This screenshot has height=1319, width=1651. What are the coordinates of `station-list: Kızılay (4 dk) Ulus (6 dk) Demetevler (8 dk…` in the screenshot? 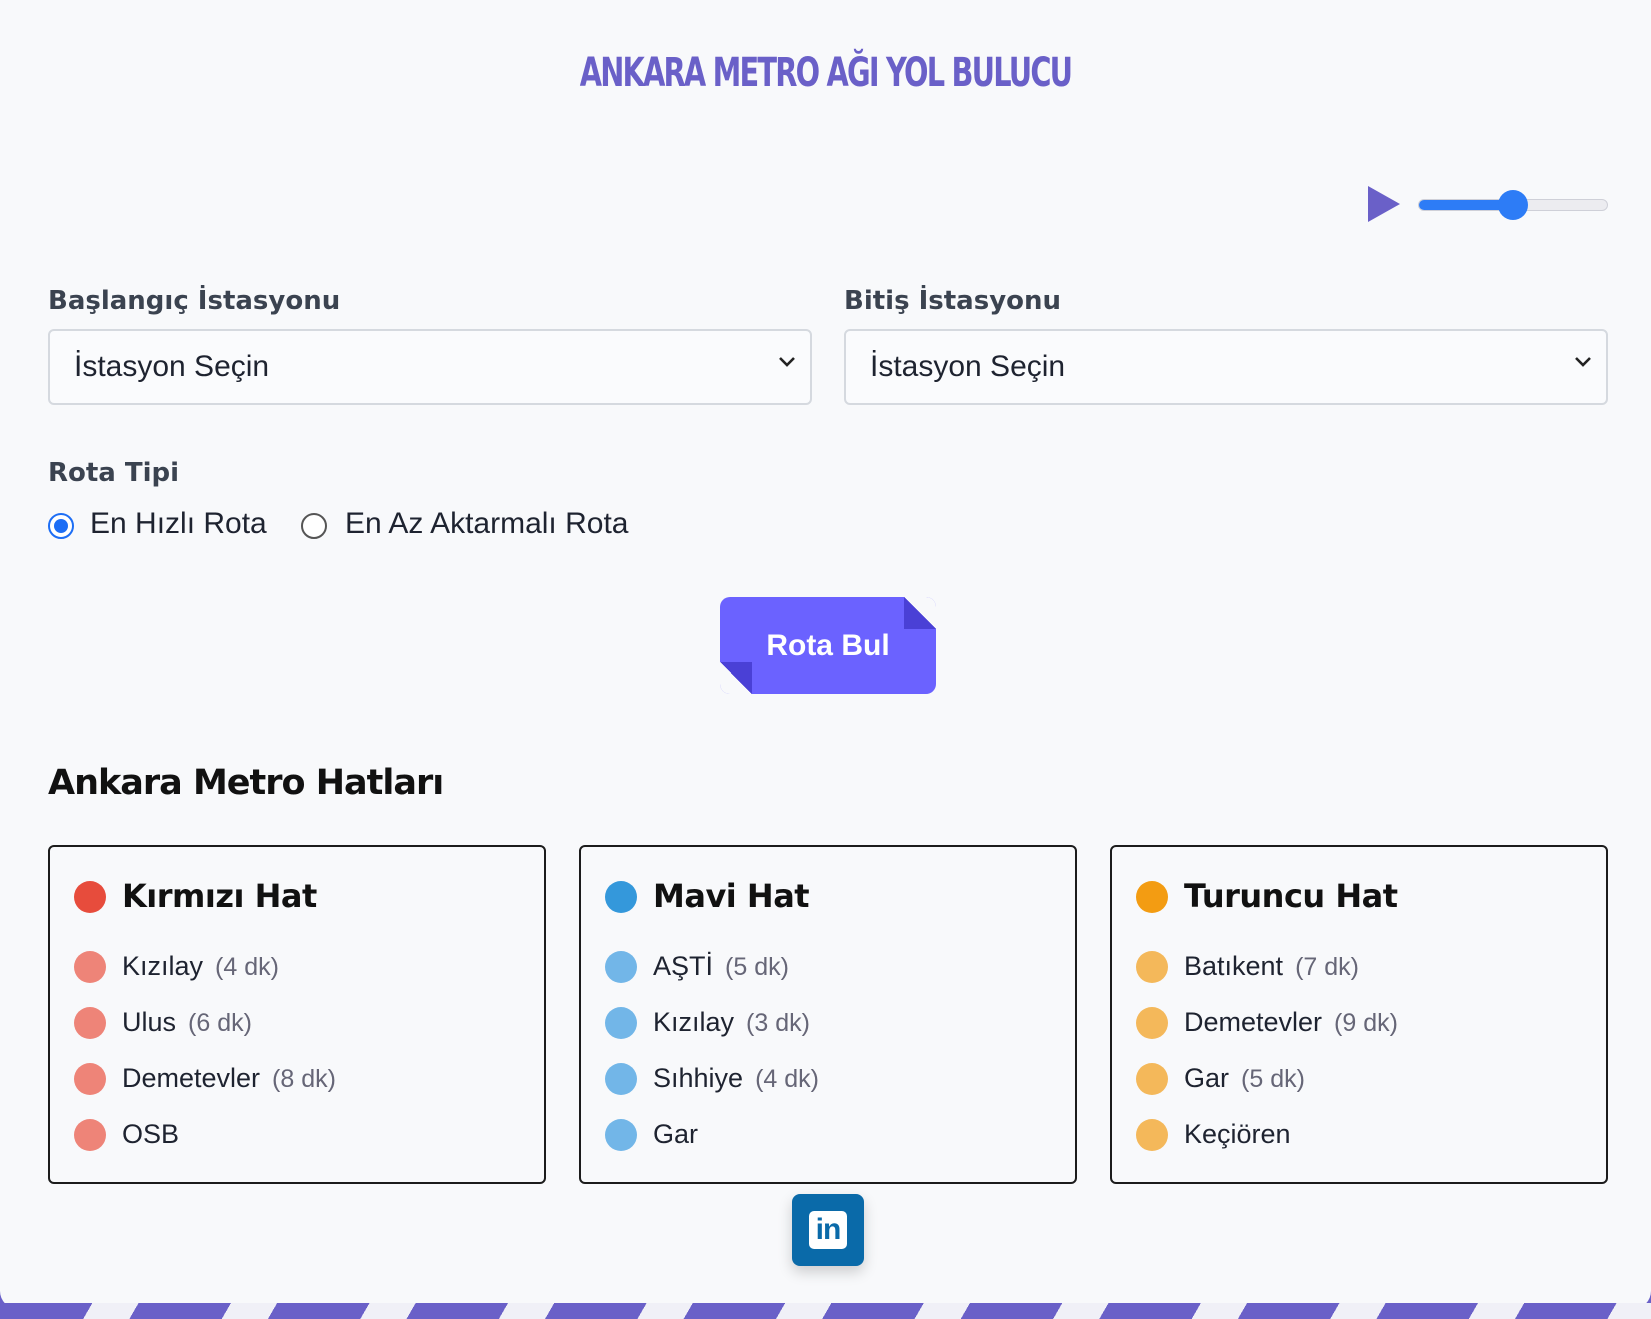 It's located at (299, 1059).